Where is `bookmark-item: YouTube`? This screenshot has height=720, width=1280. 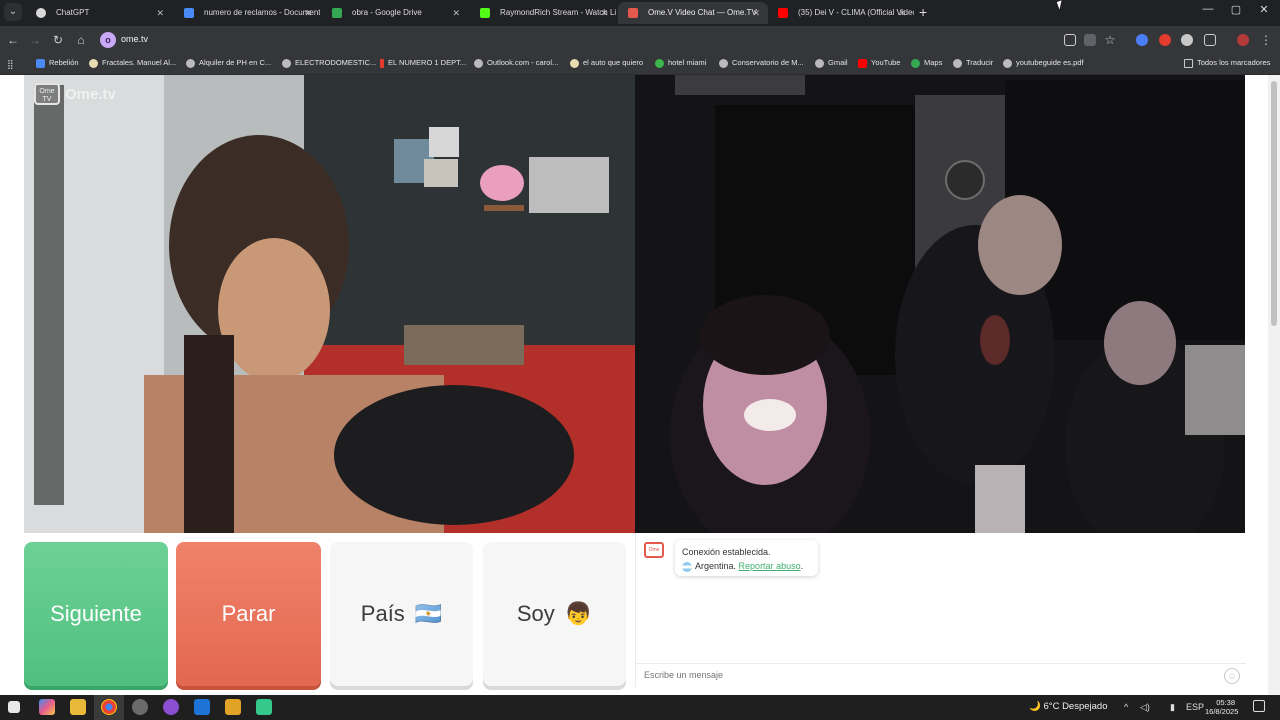 bookmark-item: YouTube is located at coordinates (879, 63).